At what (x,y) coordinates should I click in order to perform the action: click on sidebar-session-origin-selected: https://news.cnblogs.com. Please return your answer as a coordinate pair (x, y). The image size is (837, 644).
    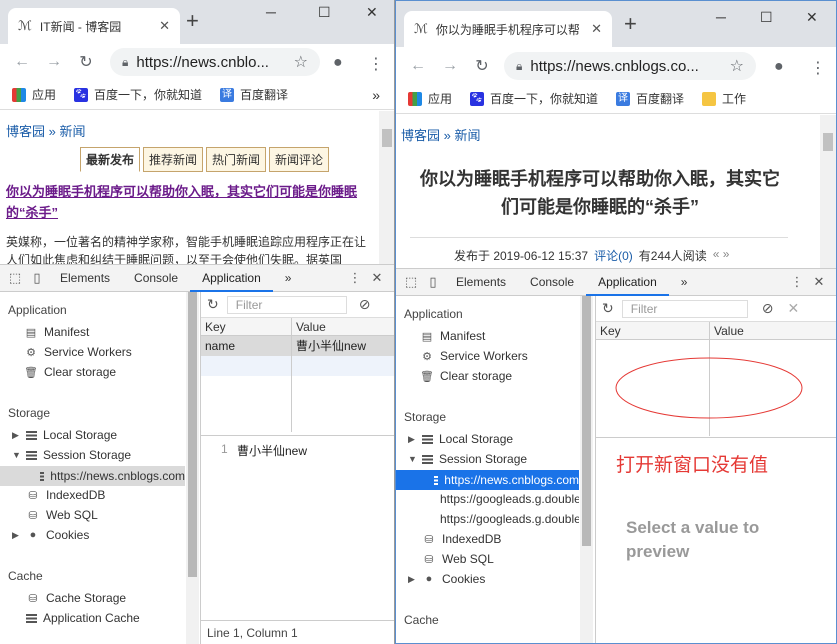
    Looking at the image, I should click on (487, 480).